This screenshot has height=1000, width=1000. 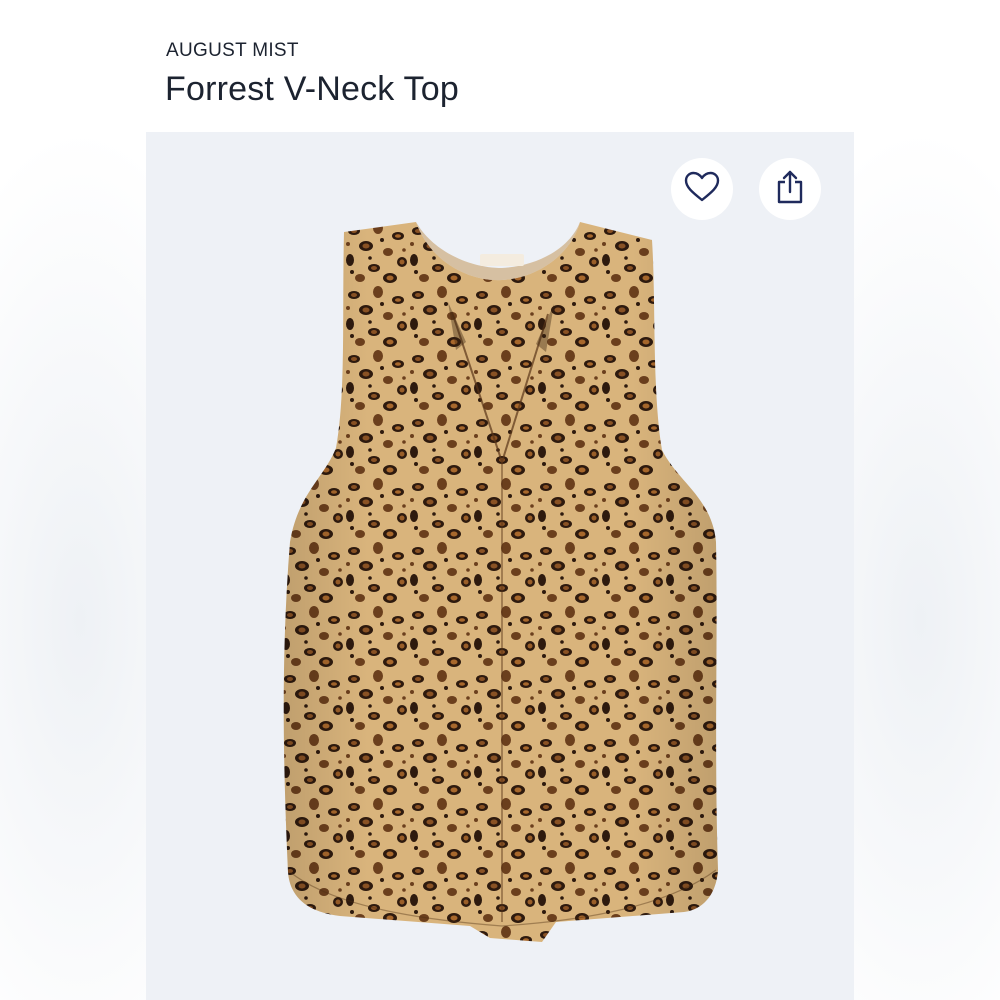 I want to click on favorite-button, so click(x=702, y=189).